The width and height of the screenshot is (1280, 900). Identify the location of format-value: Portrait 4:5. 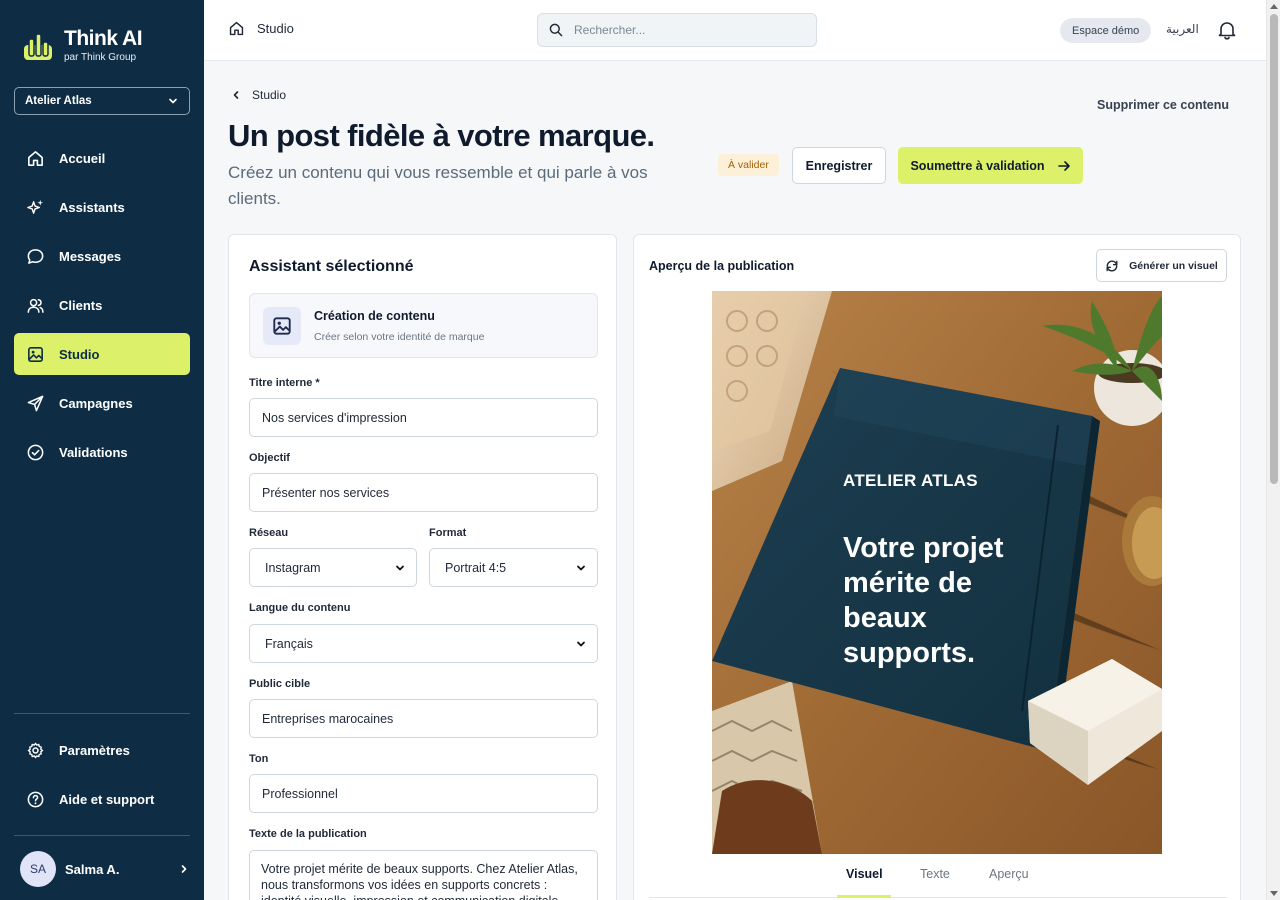
(476, 567).